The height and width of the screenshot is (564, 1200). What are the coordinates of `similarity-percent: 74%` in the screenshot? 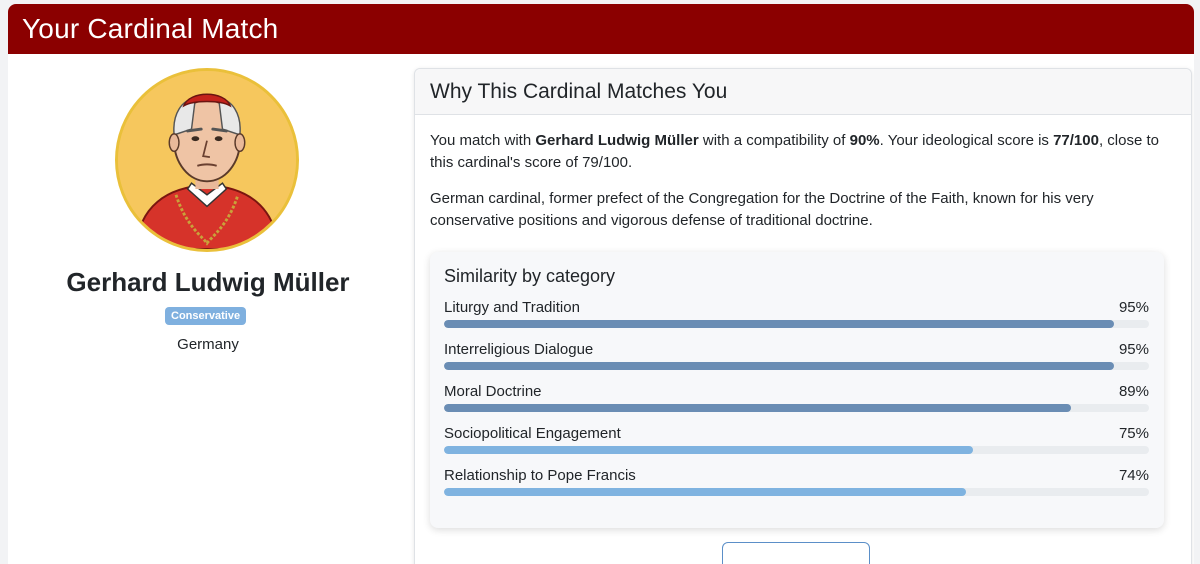 It's located at (1133, 475).